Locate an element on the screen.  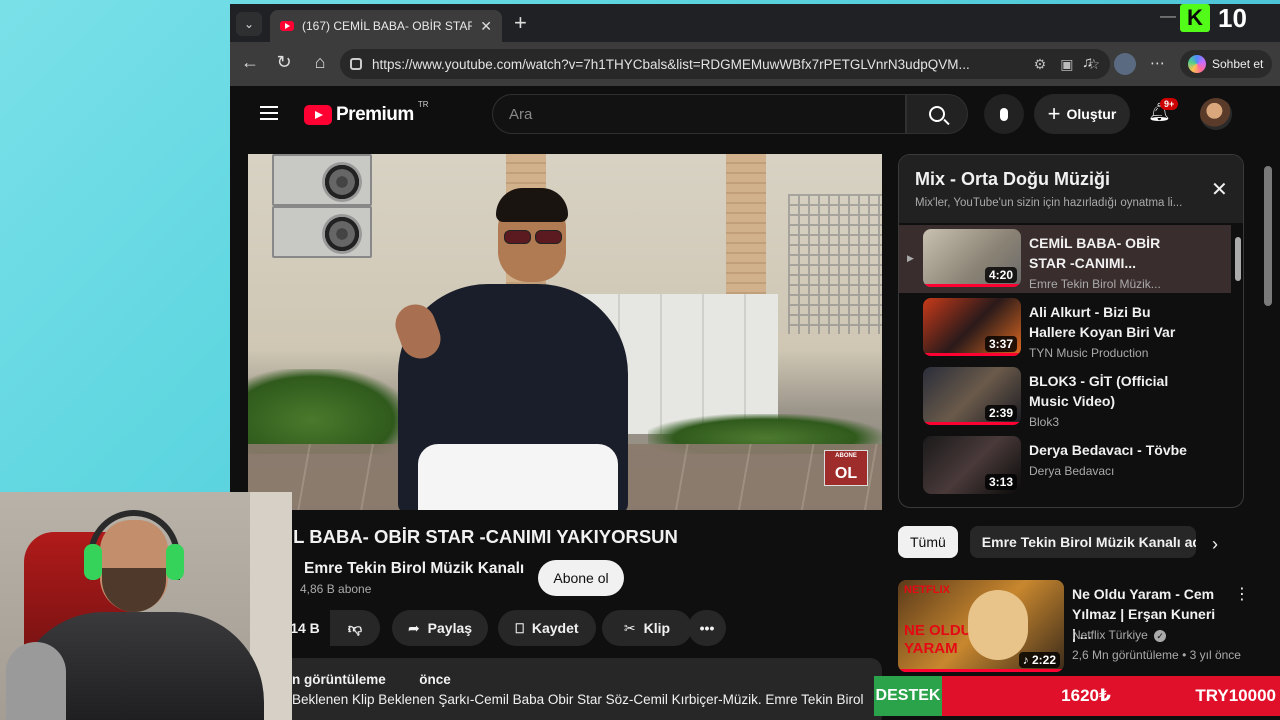
dislike-button: 👎︎ is located at coordinates (355, 628).